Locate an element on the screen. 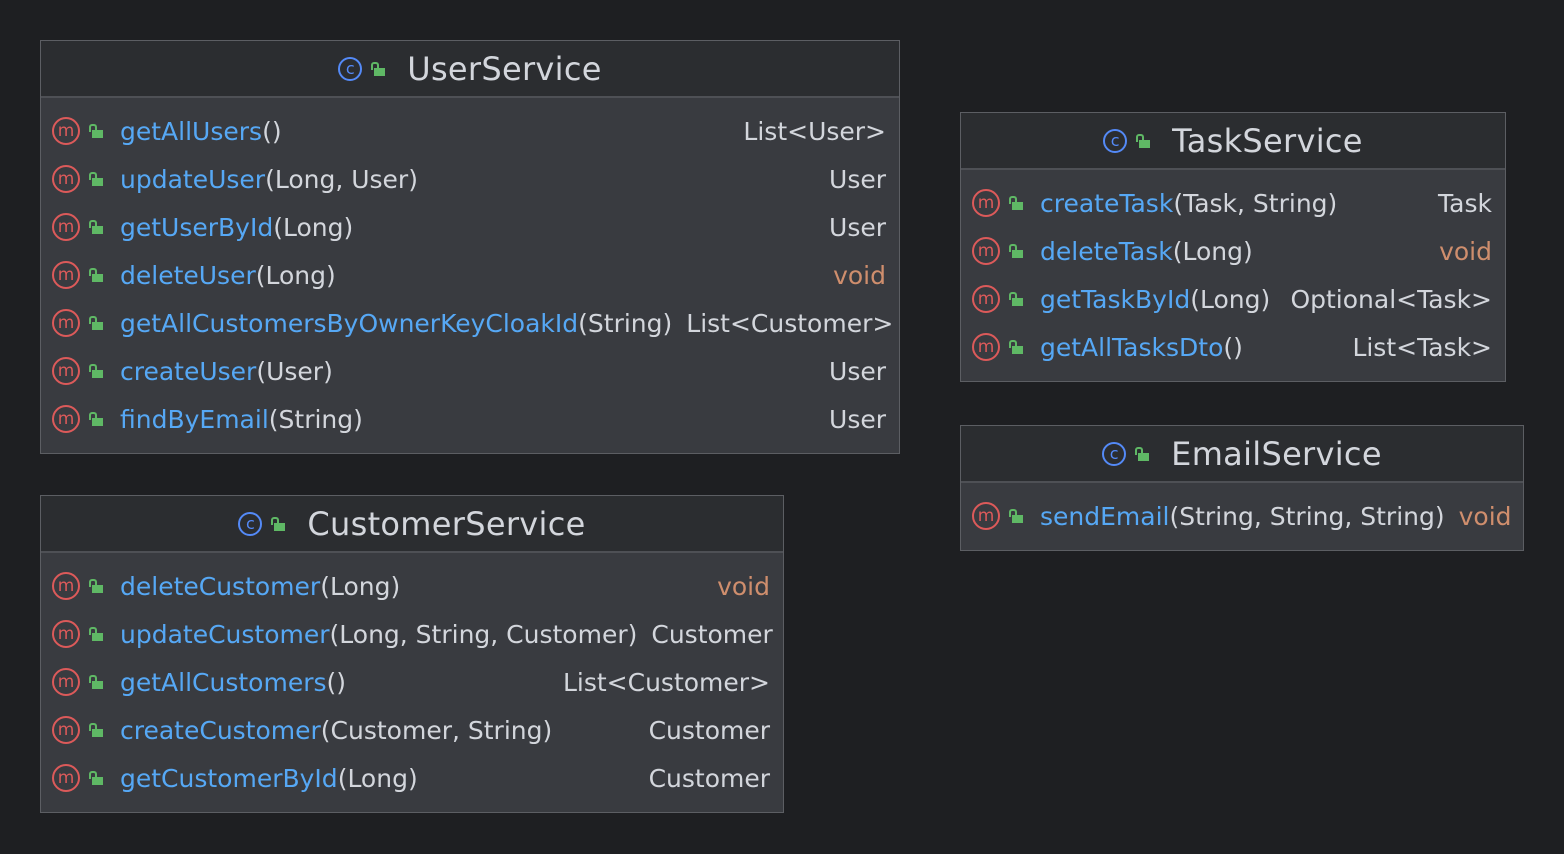  method-name: getCustomerById is located at coordinates (229, 778).